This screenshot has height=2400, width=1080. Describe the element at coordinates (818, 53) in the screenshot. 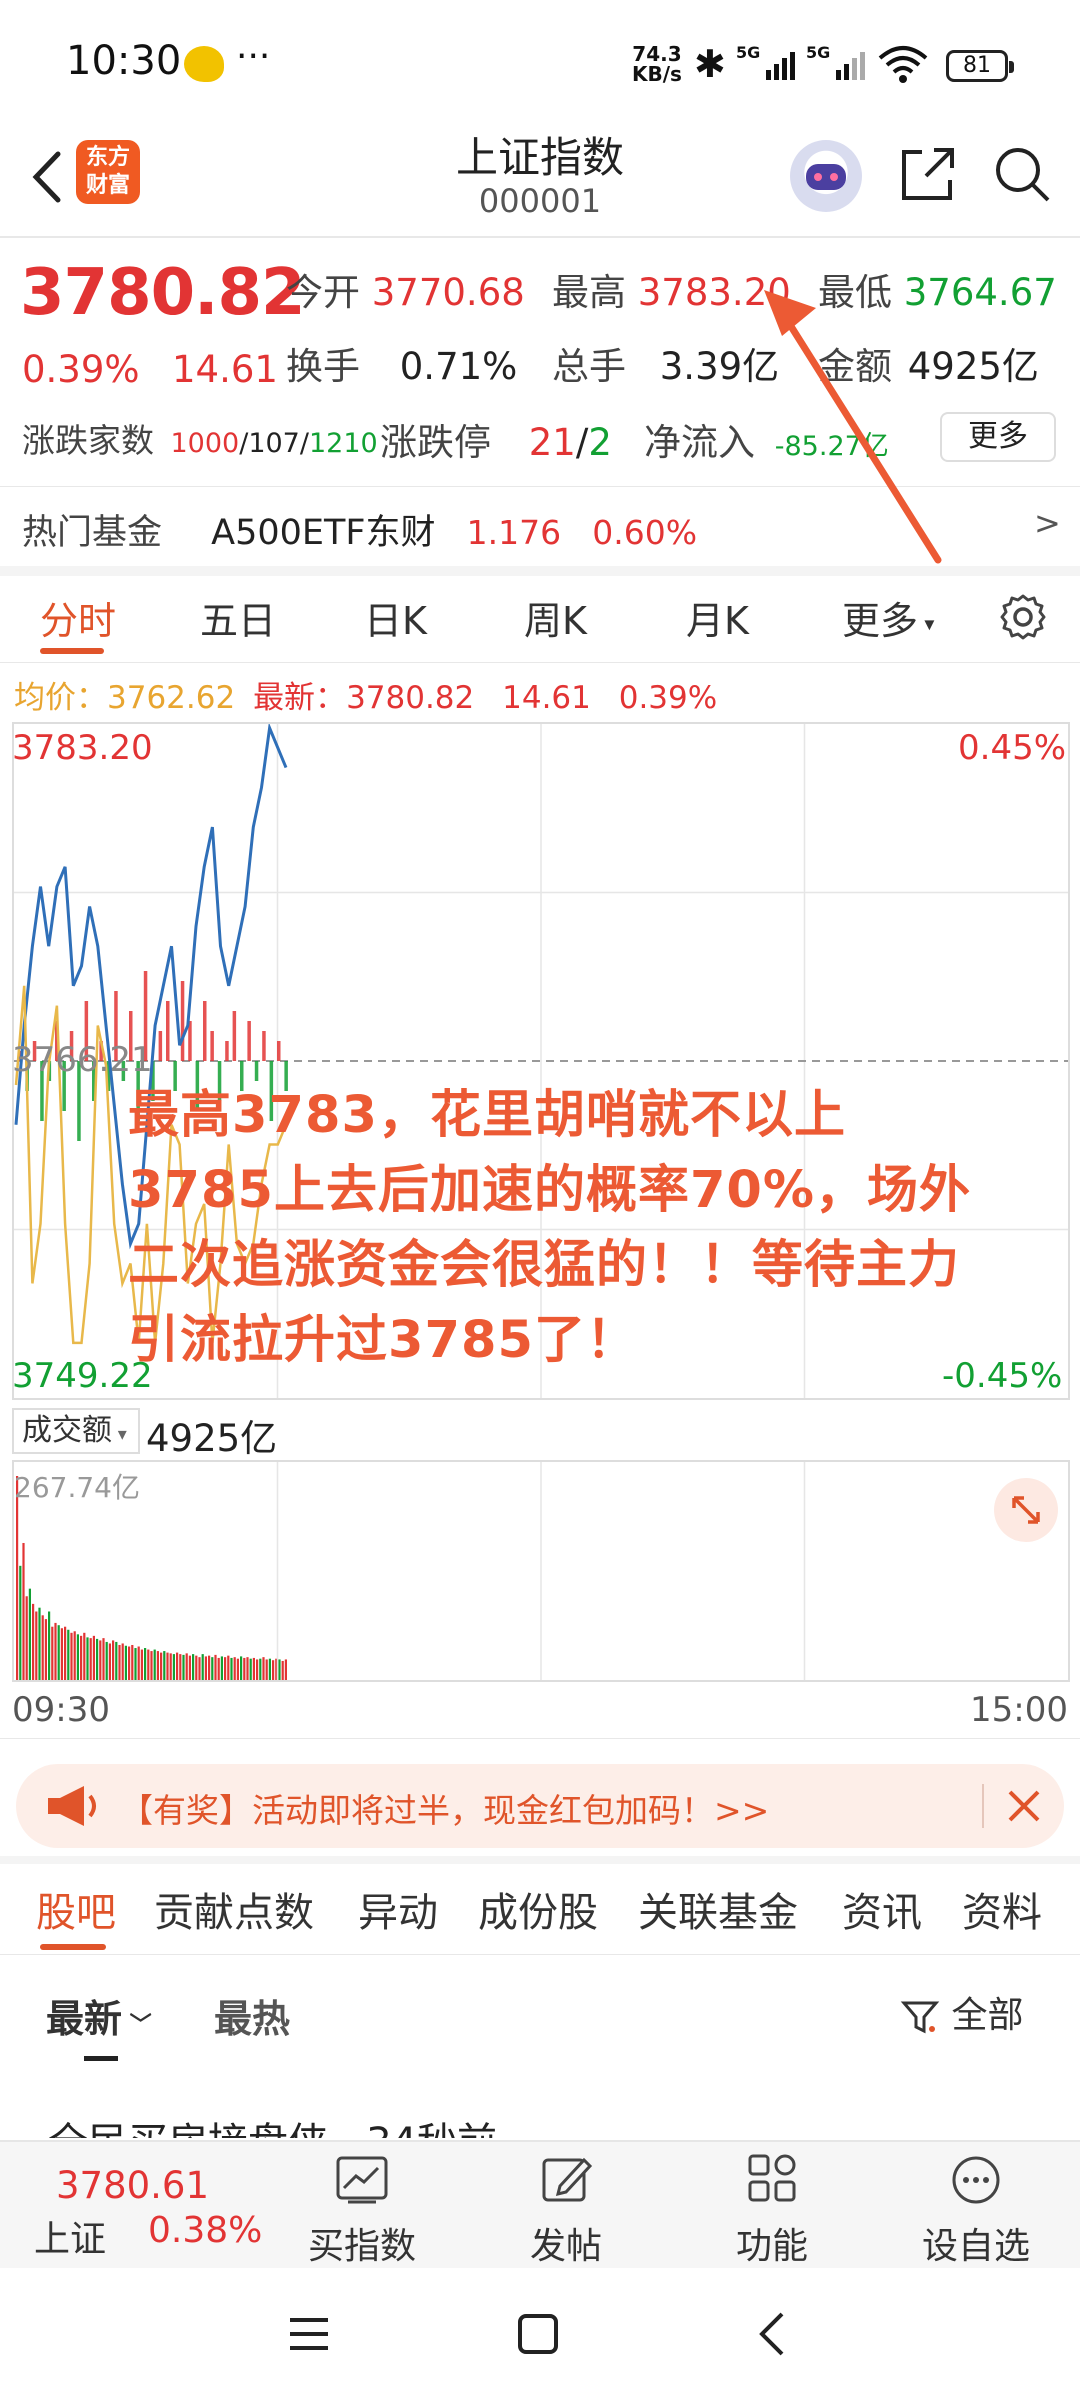

I see `sim2-label: 5G` at that location.